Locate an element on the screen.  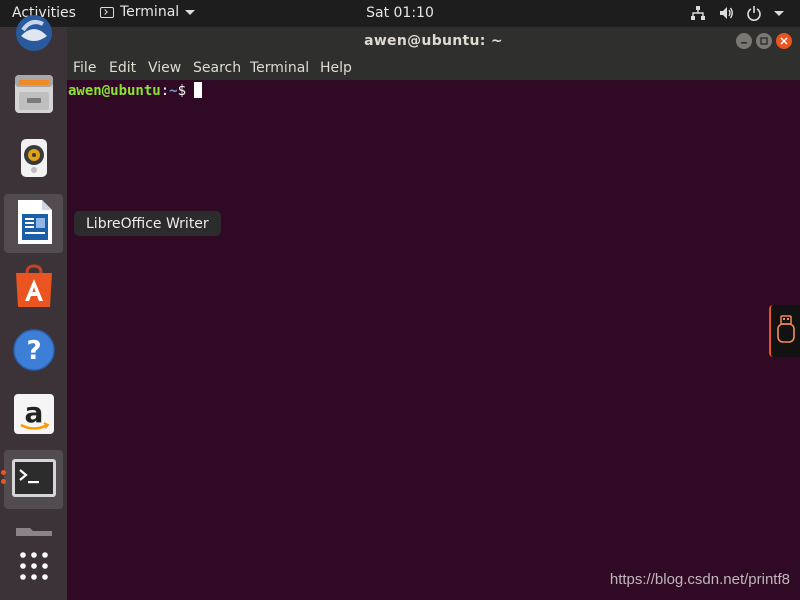
thunderbird-icon is located at coordinates (34, 35).